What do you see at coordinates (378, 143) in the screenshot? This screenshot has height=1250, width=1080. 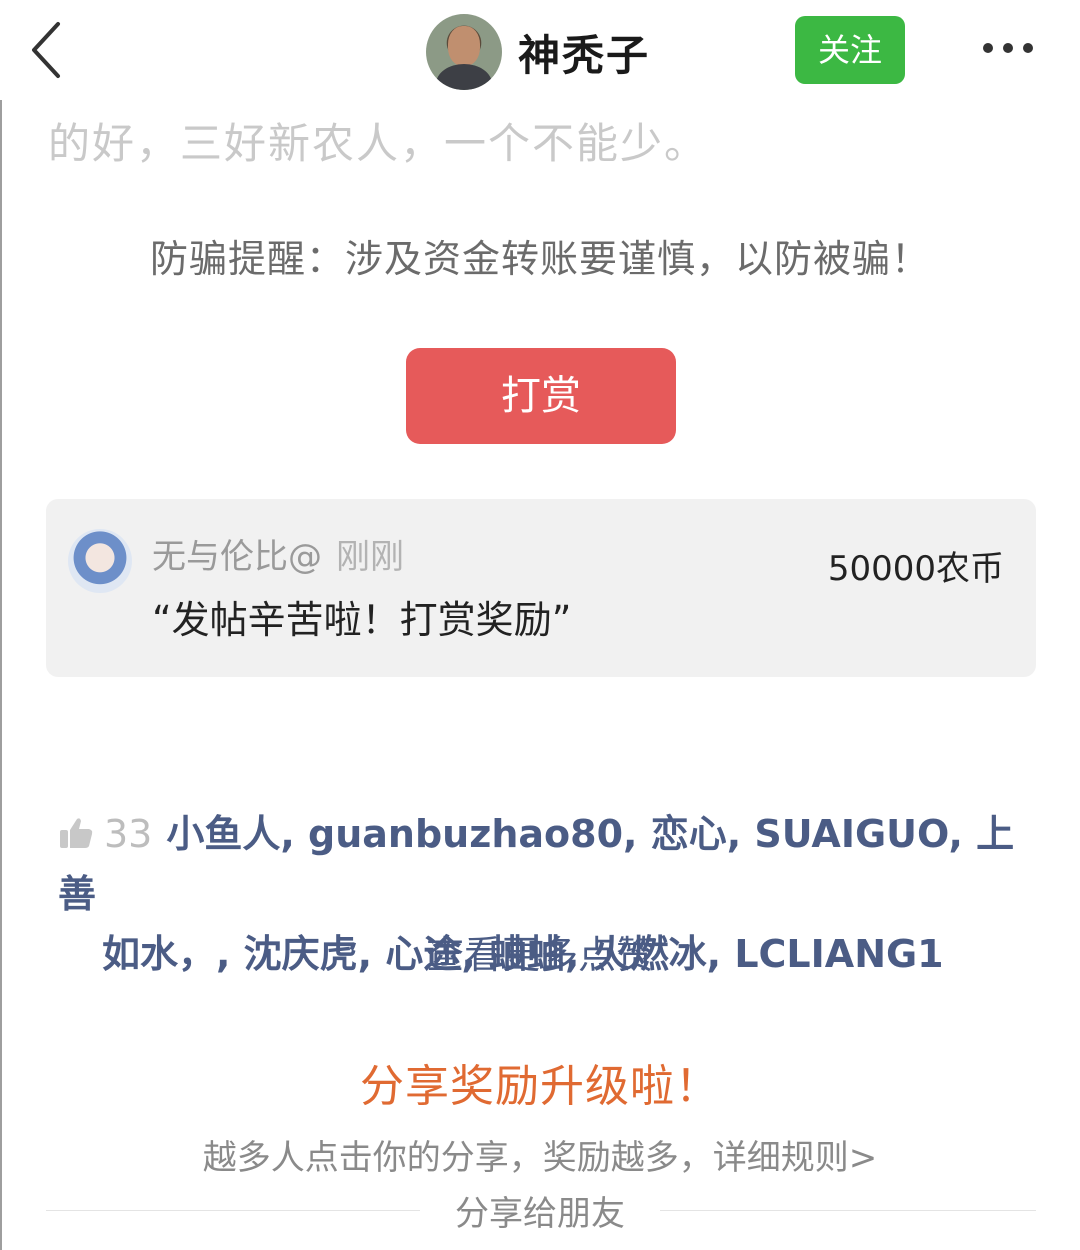 I see `post-text-faded: 的好，三好新农人，一个不能少。` at bounding box center [378, 143].